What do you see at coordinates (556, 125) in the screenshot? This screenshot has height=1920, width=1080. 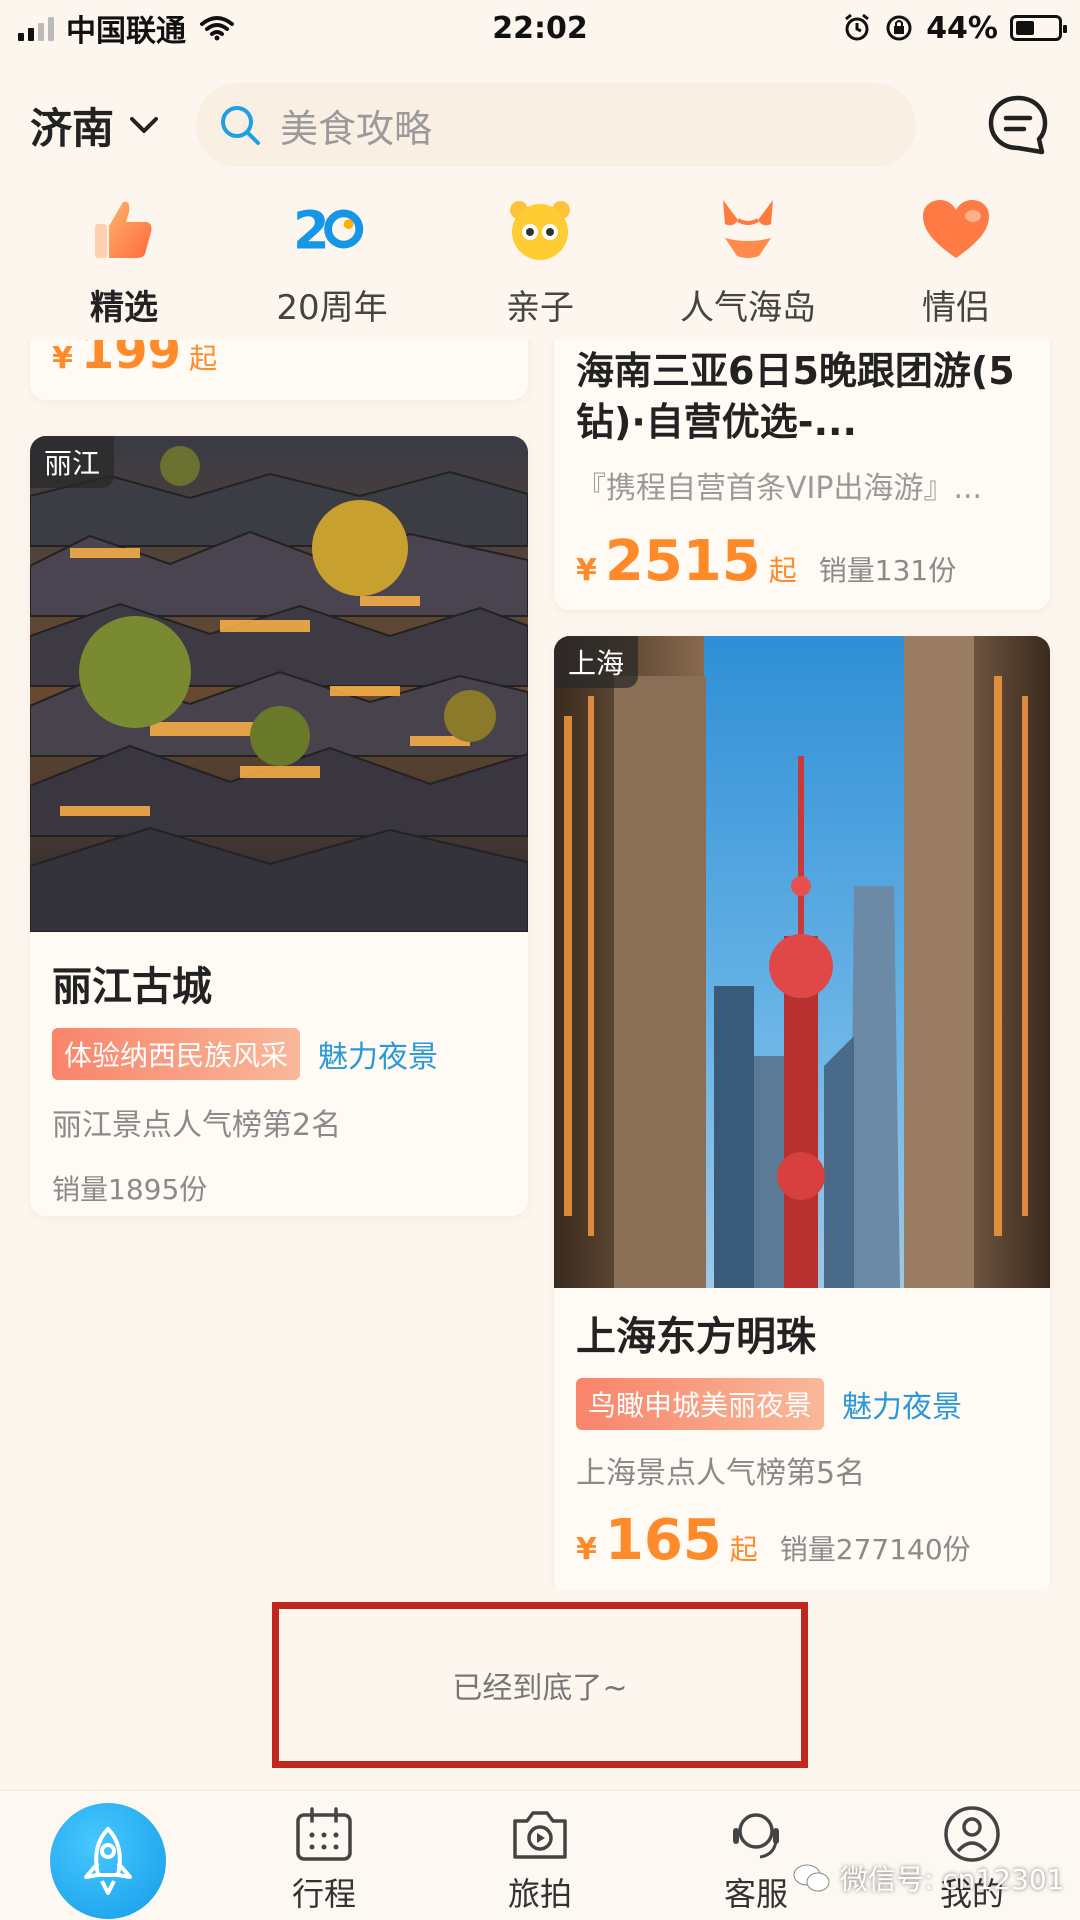 I see `search-input: 美食攻略` at bounding box center [556, 125].